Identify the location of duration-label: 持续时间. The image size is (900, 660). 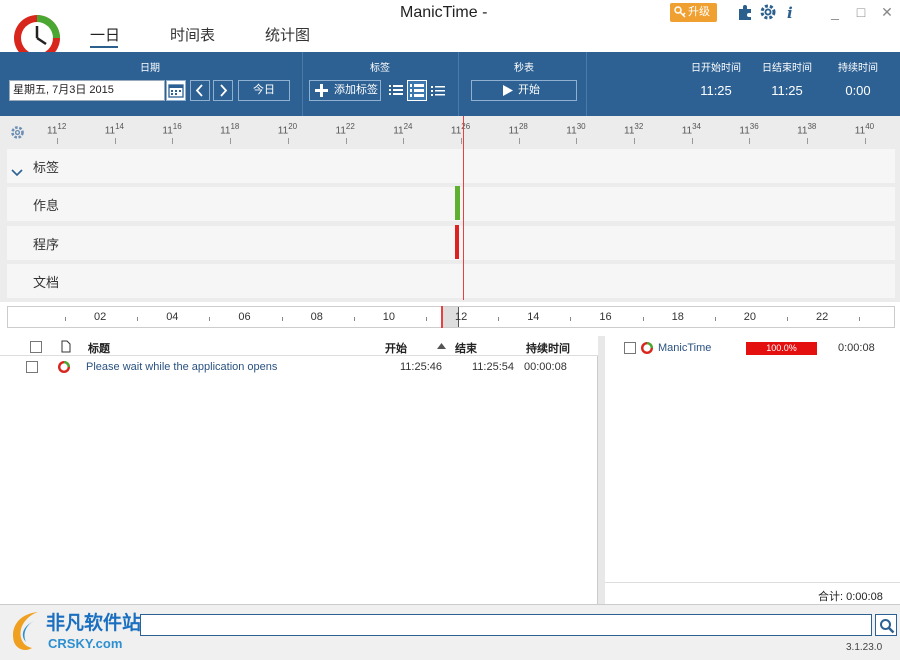
(858, 68).